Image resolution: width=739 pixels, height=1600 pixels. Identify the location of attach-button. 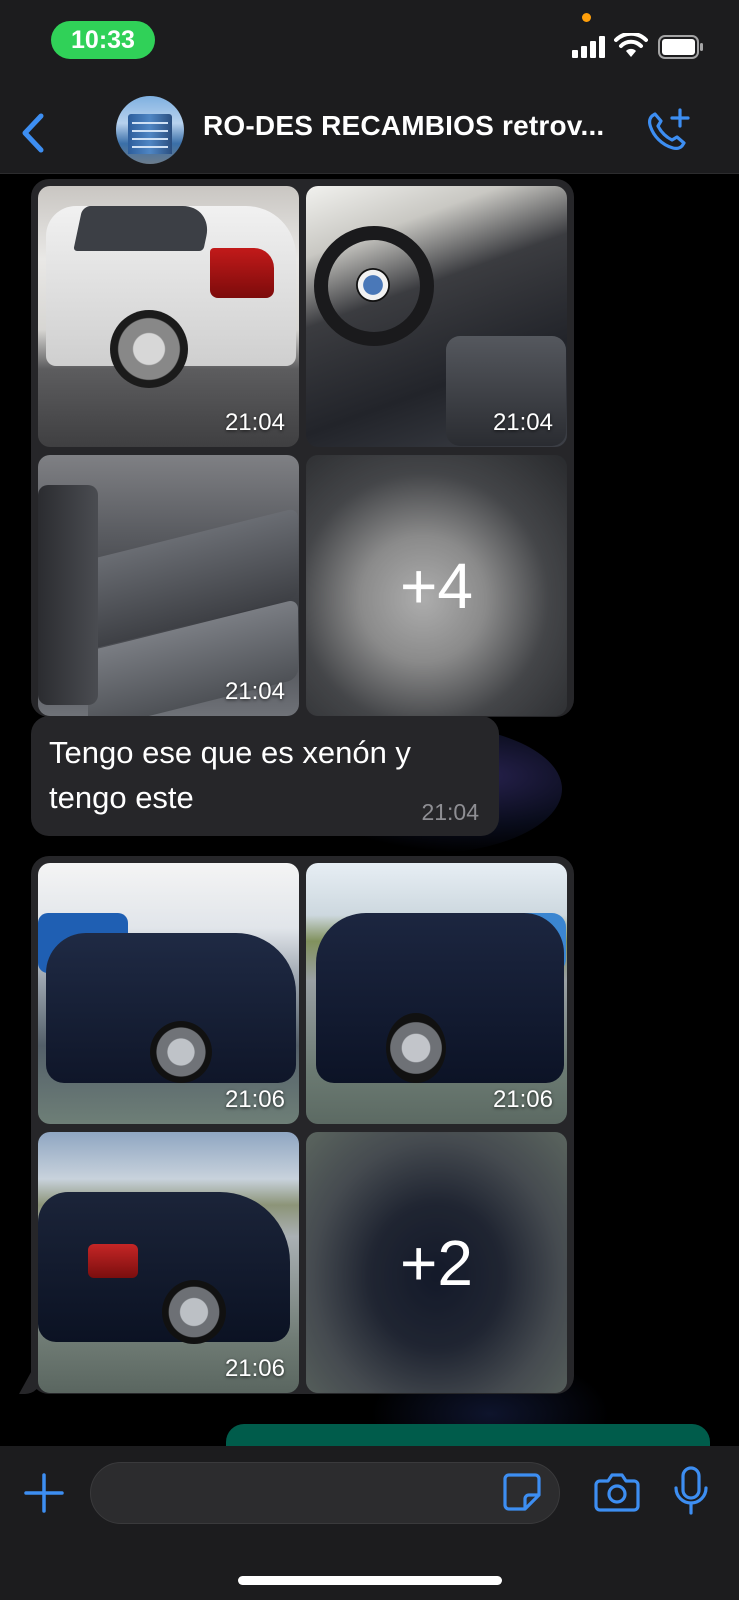
(44, 1493).